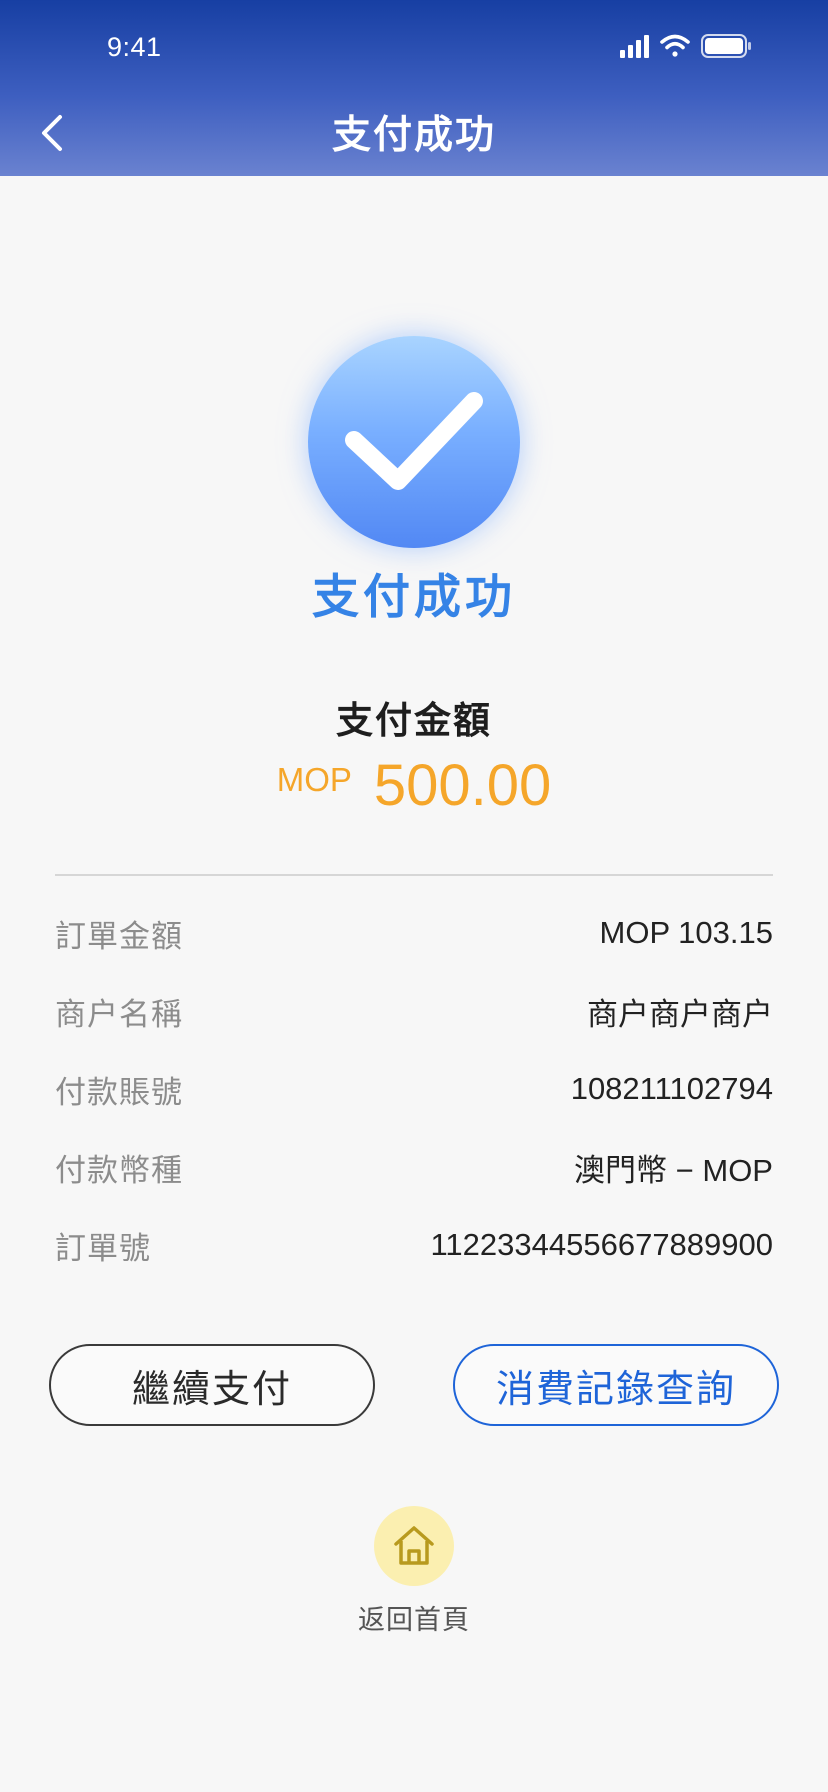 The height and width of the screenshot is (1792, 828). I want to click on detail-value: 商户商户商户, so click(680, 1014).